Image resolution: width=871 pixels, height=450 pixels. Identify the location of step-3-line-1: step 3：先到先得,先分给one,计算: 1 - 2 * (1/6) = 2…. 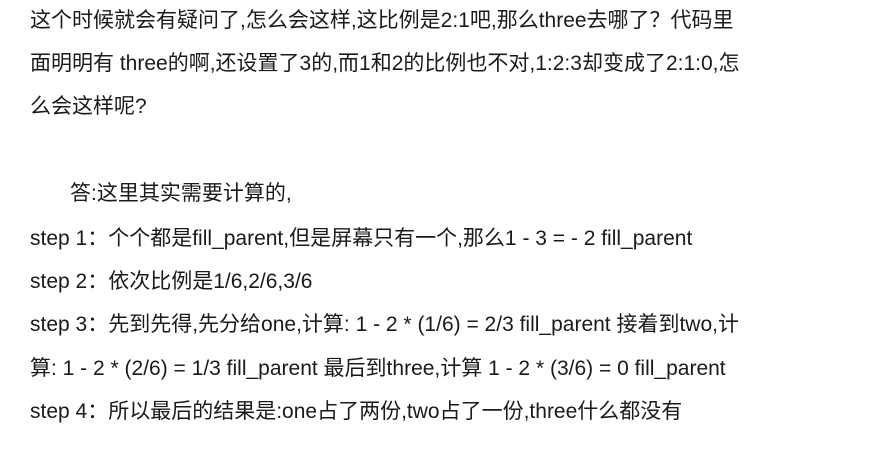
(384, 324).